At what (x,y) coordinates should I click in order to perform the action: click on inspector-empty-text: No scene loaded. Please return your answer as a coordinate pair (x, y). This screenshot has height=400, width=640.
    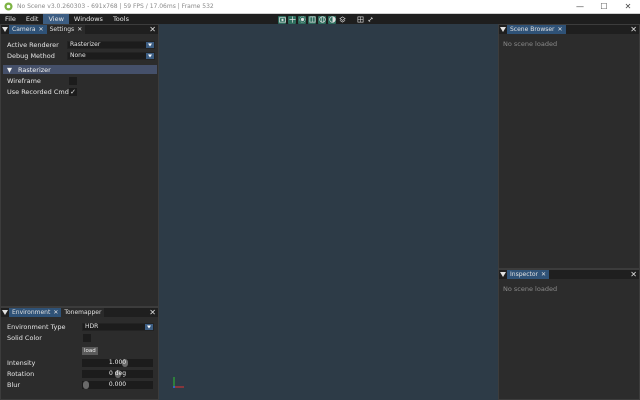
    Looking at the image, I should click on (530, 289).